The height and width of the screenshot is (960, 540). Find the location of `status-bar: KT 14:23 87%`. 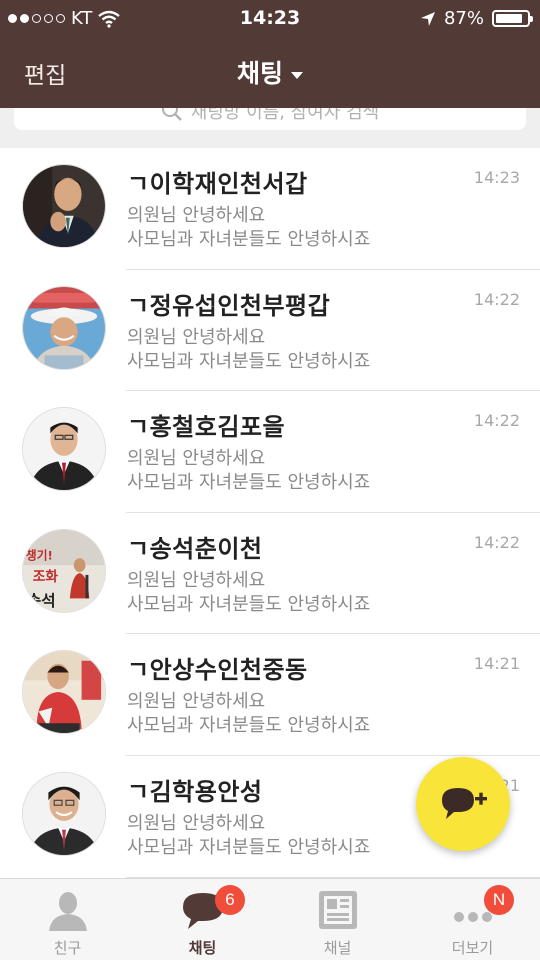

status-bar: KT 14:23 87% is located at coordinates (270, 18).